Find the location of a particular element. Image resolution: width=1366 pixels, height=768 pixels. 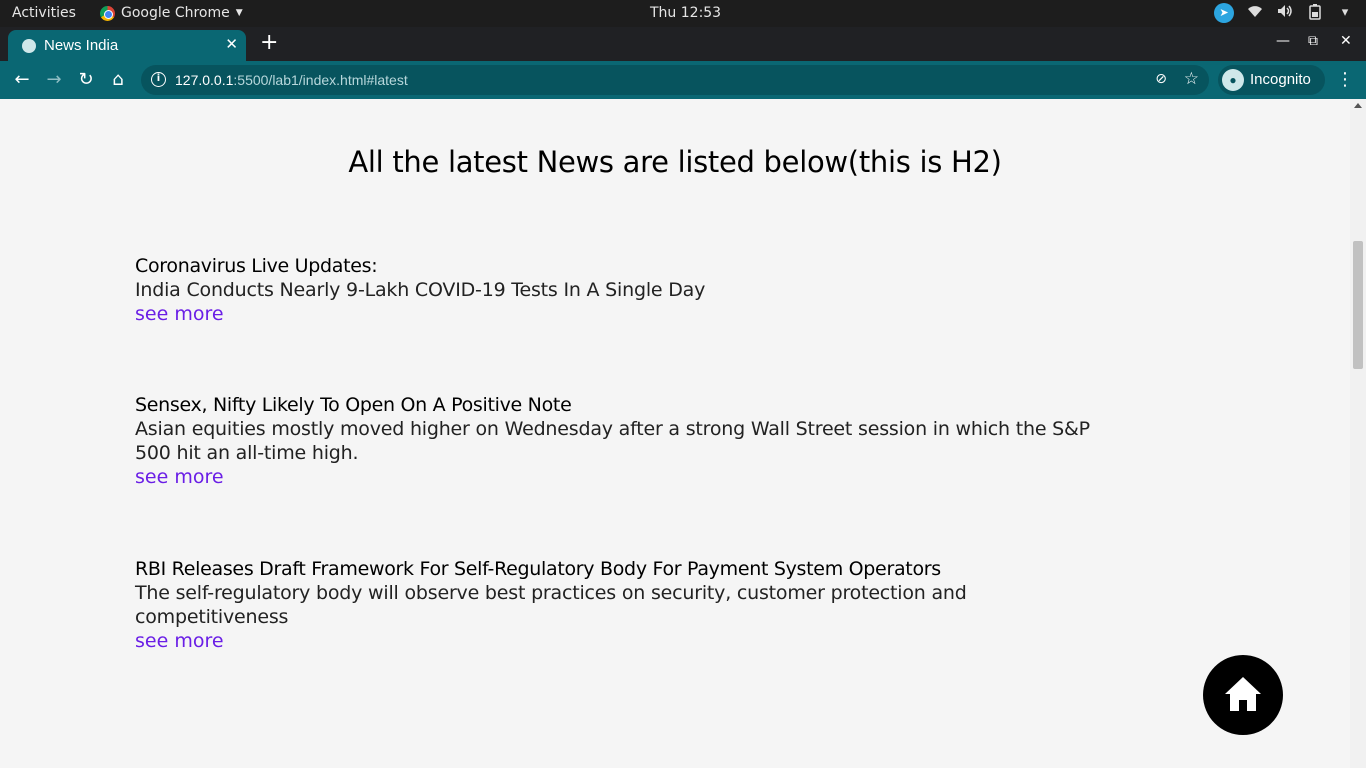

system-top-bar: Activities Google Chrome ▼ Thu 12:53 ➤ ▾ is located at coordinates (683, 13).